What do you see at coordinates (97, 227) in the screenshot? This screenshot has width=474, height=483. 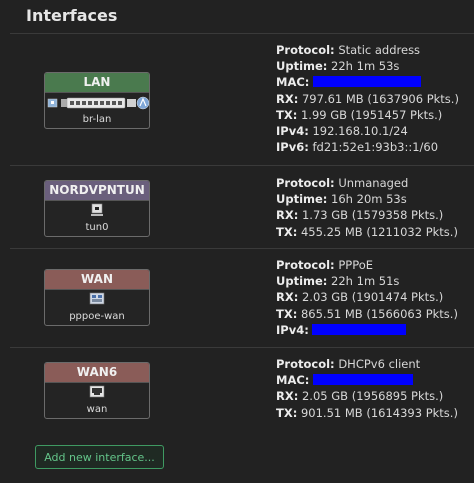 I see `device-name: tun0` at bounding box center [97, 227].